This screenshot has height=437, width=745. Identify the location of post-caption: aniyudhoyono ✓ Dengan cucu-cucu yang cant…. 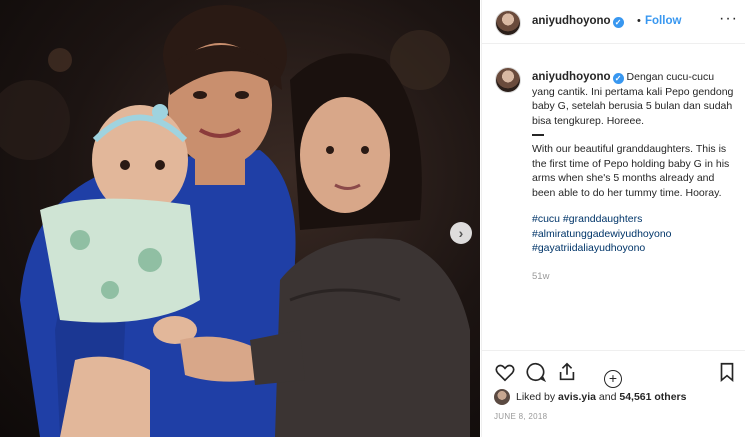
(634, 177).